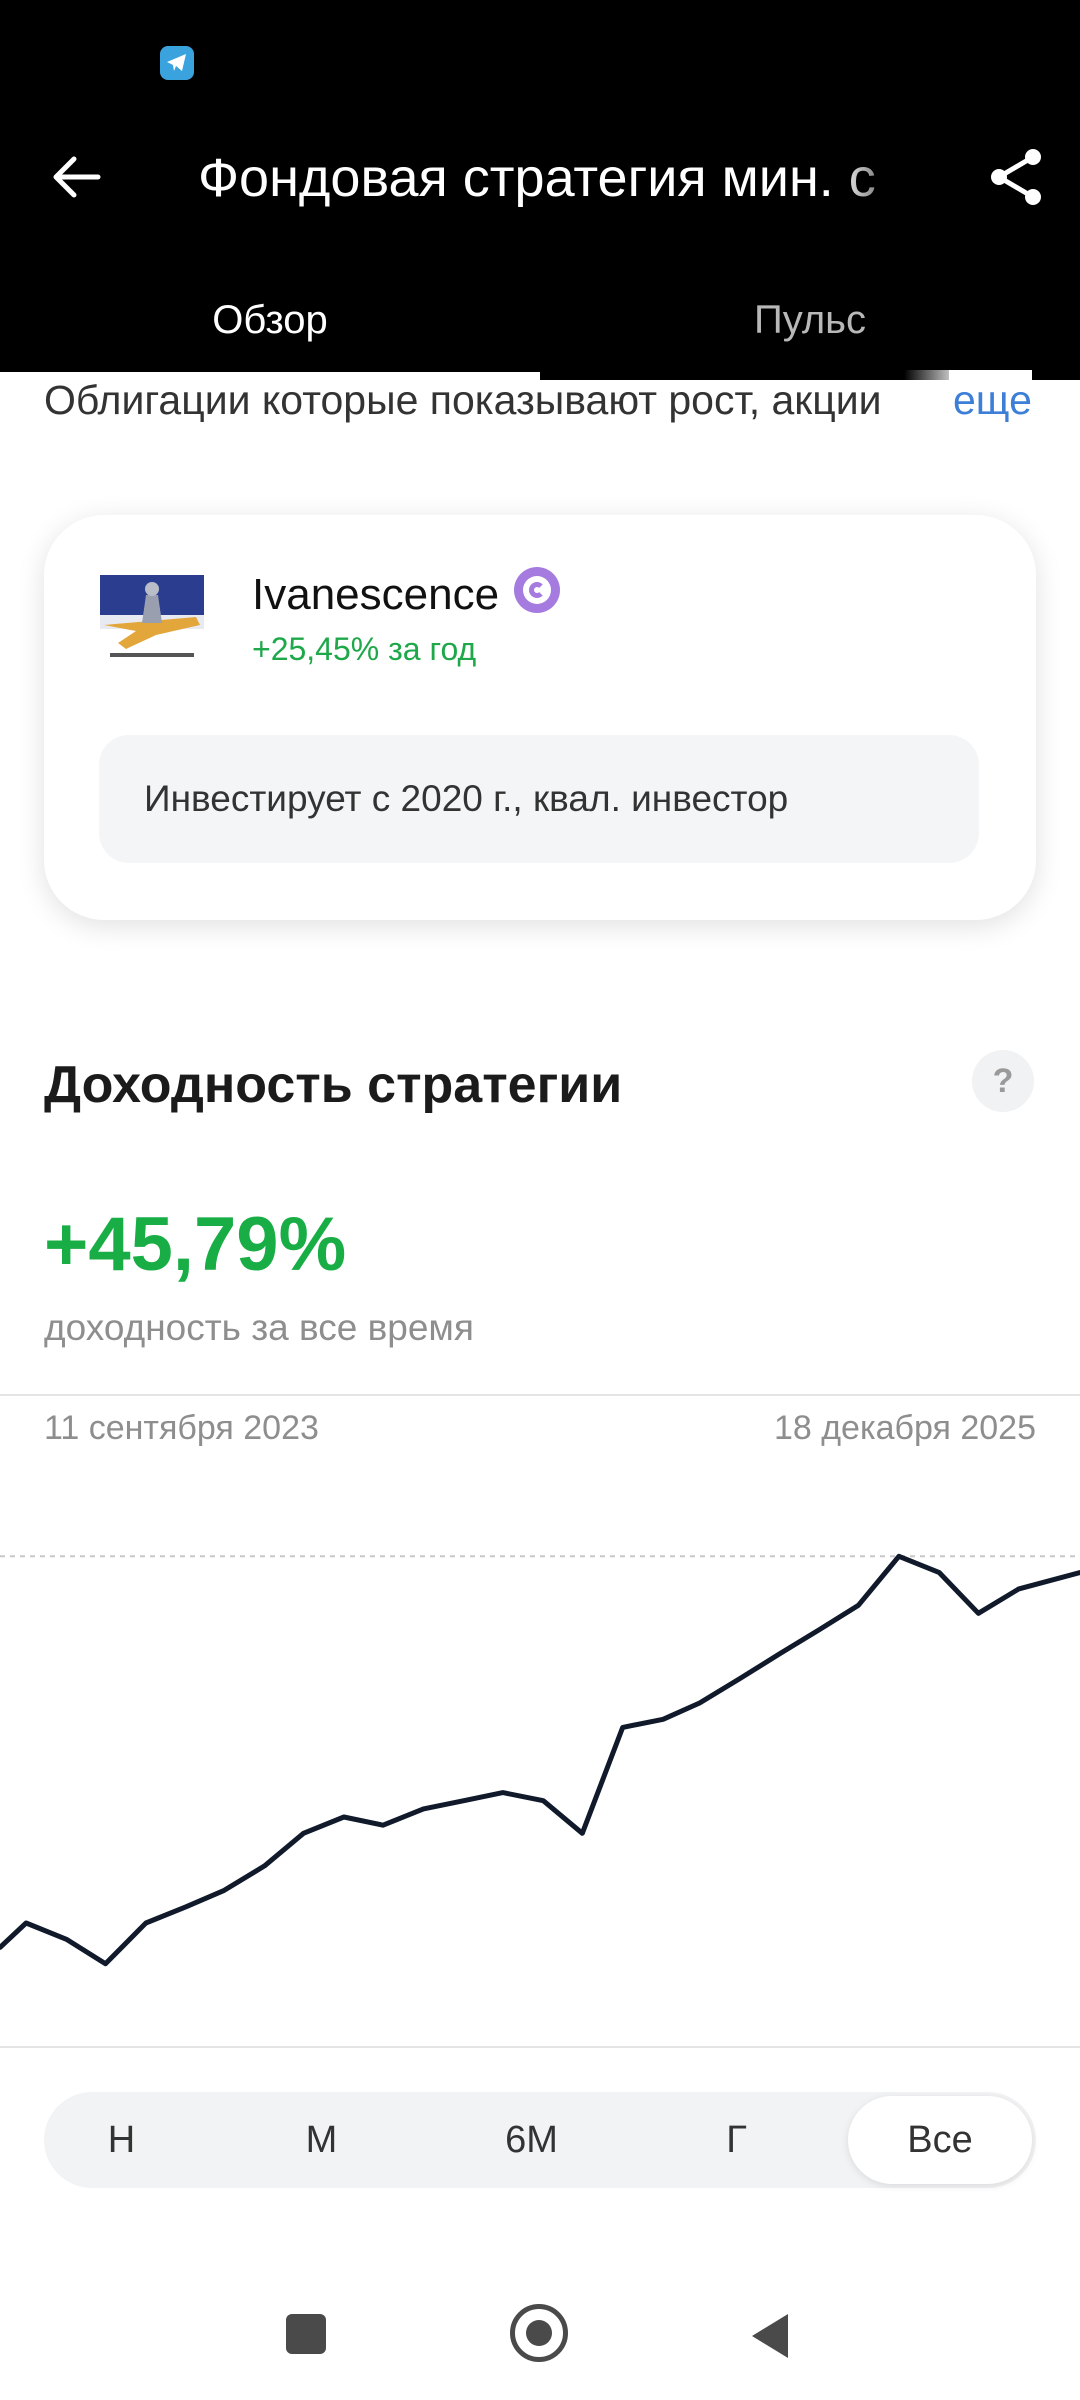  What do you see at coordinates (990, 400) in the screenshot?
I see `more-link: еще` at bounding box center [990, 400].